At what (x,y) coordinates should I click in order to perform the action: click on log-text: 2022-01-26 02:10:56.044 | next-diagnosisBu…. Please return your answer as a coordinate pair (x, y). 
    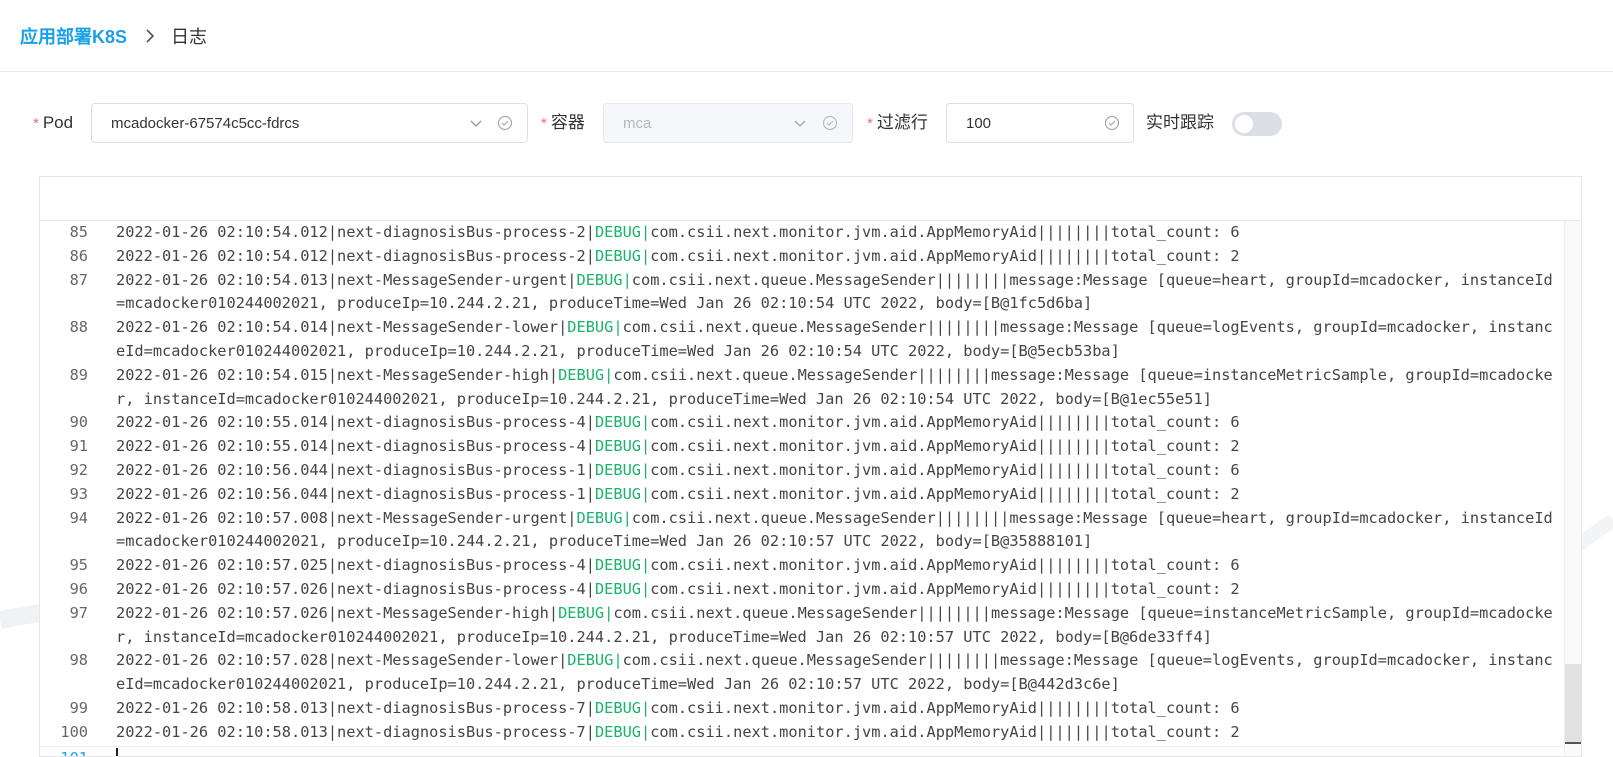
    Looking at the image, I should click on (678, 493).